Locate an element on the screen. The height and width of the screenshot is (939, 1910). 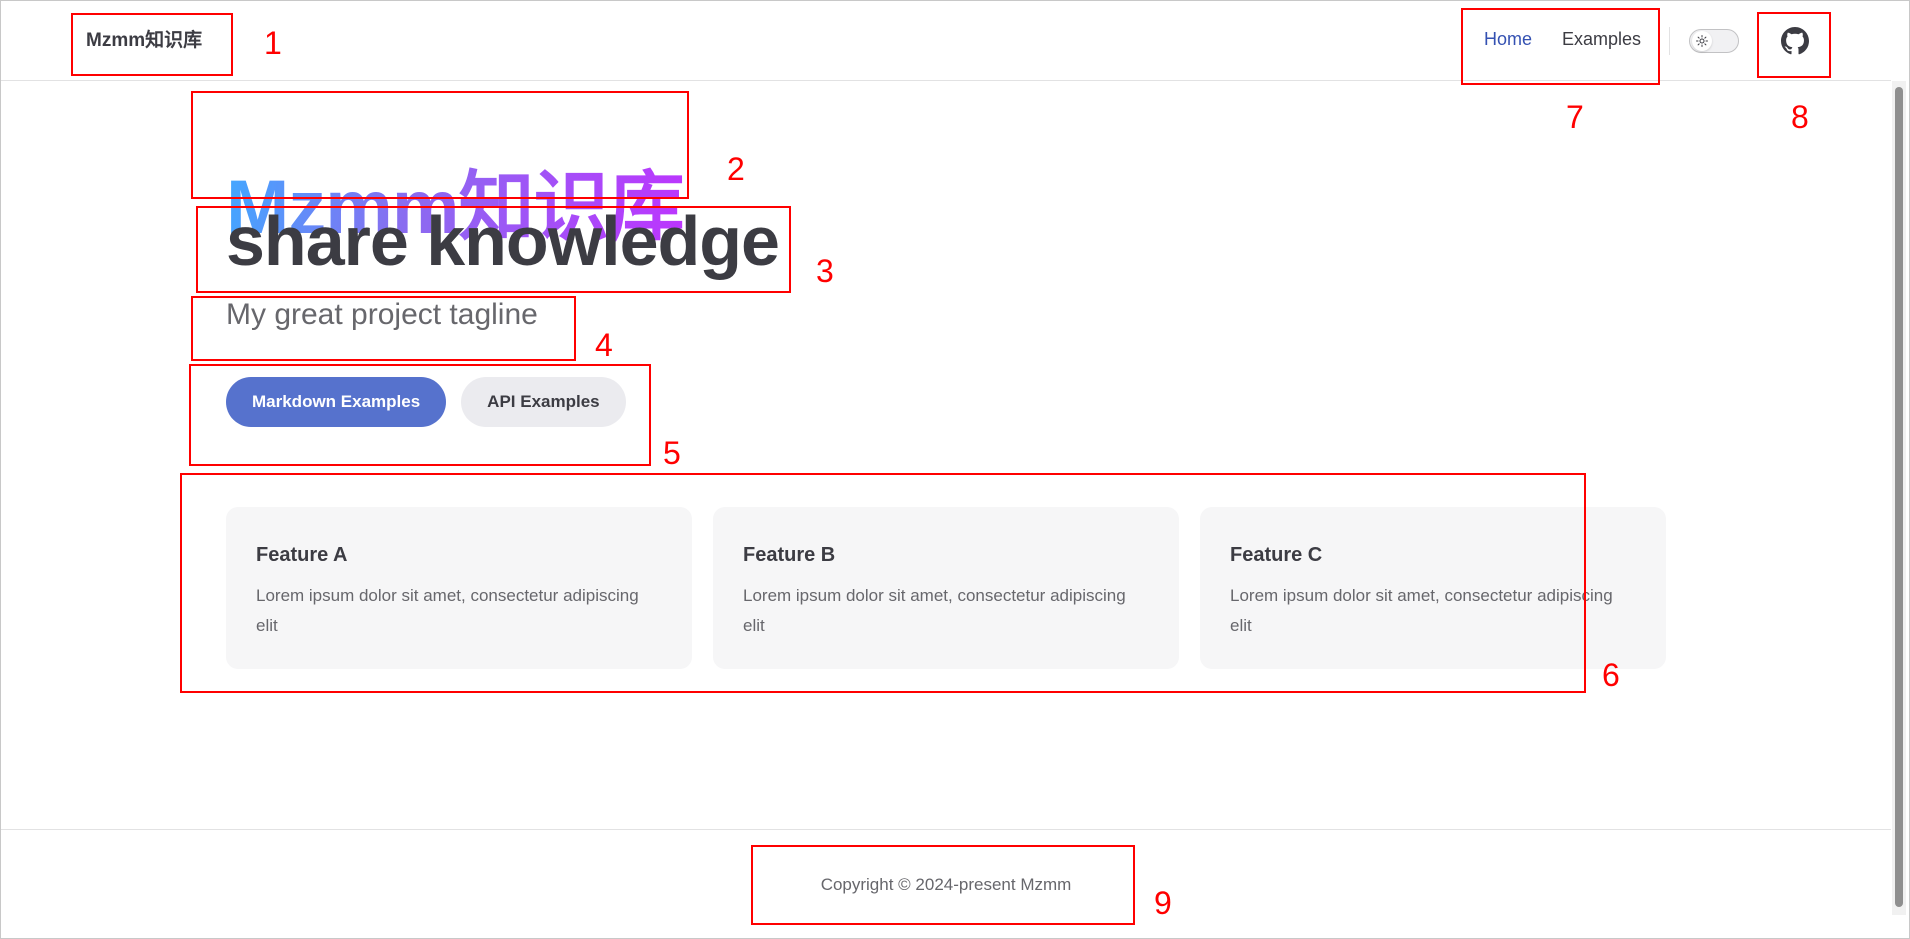
site-title-link: Mzmm知识库 is located at coordinates (144, 38).